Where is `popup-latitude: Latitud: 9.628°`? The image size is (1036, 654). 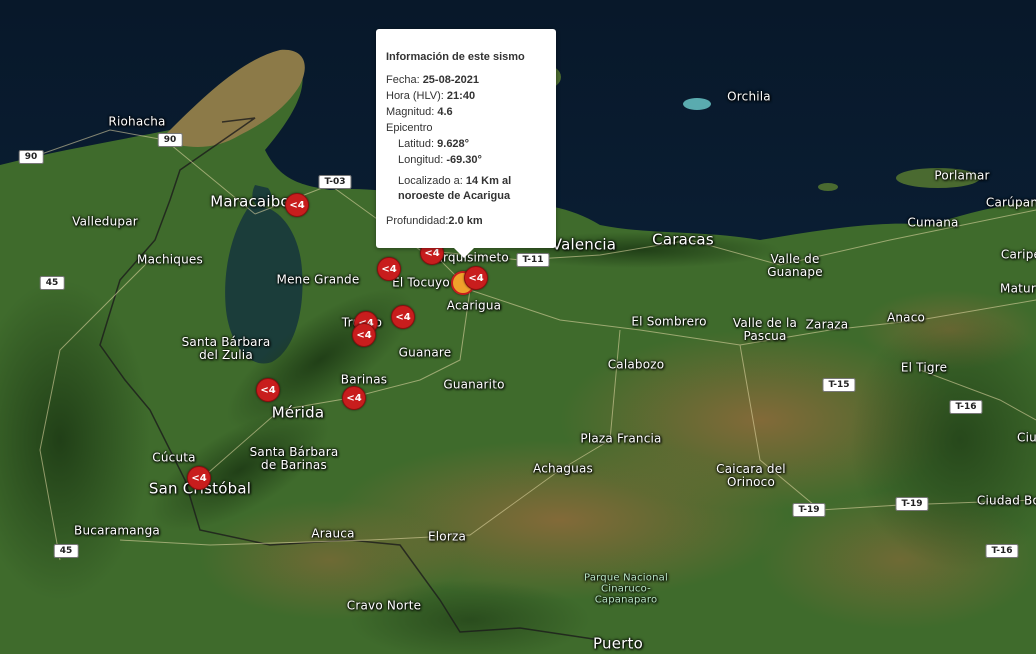
popup-latitude: Latitud: 9.628° is located at coordinates (434, 144).